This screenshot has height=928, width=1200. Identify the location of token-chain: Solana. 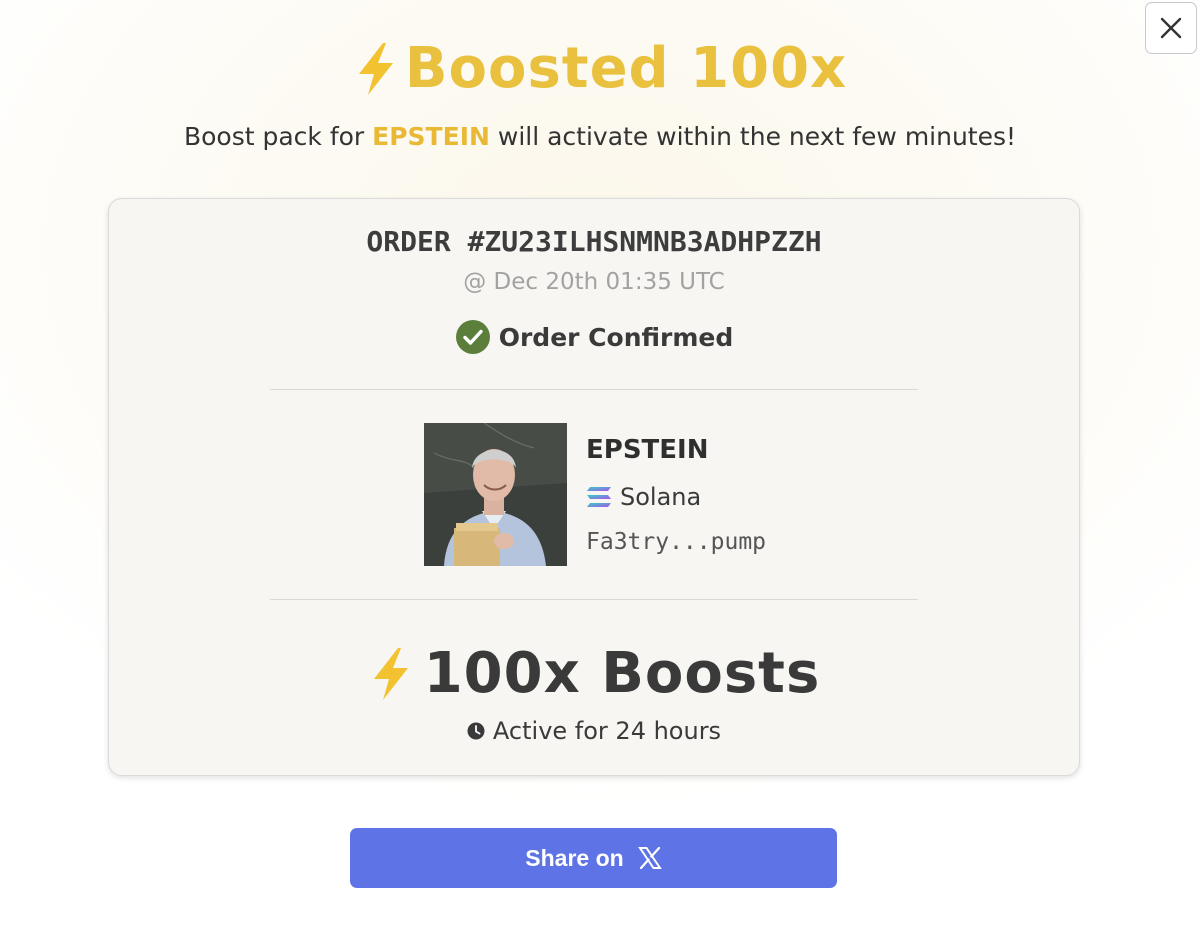
(643, 497).